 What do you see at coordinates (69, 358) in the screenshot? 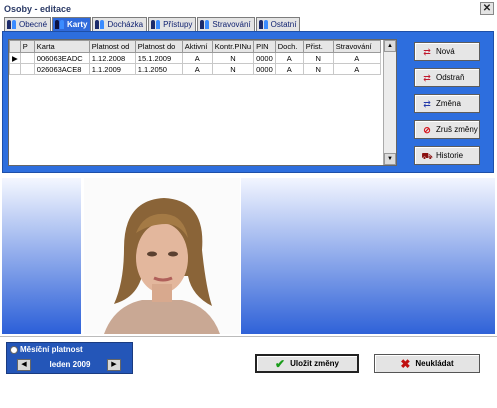
I see `month-validity-panel: Měsíční platnost ◀ leden 2009 ▶` at bounding box center [69, 358].